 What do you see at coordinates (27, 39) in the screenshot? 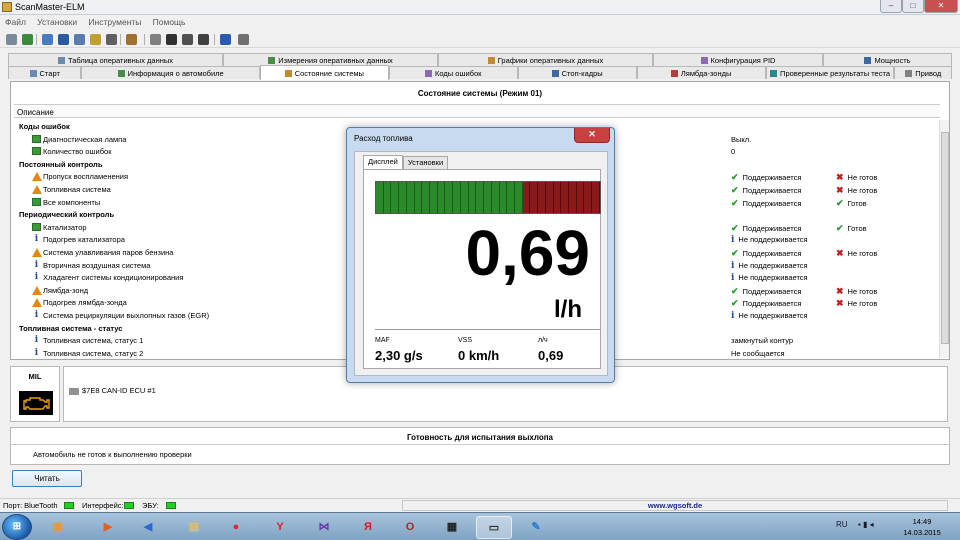
I see `globe-icon` at bounding box center [27, 39].